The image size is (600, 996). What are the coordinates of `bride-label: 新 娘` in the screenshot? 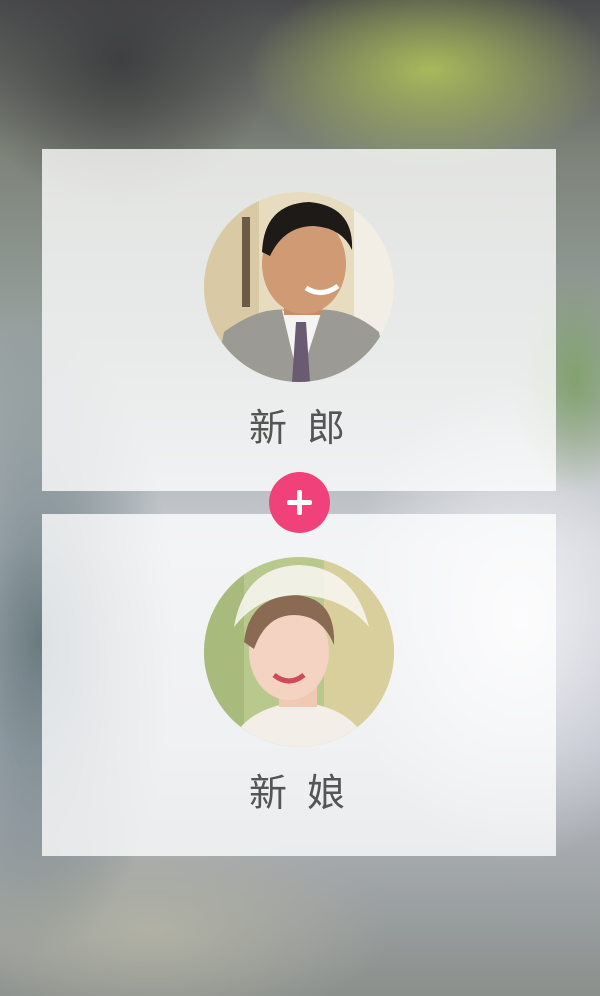 It's located at (299, 793).